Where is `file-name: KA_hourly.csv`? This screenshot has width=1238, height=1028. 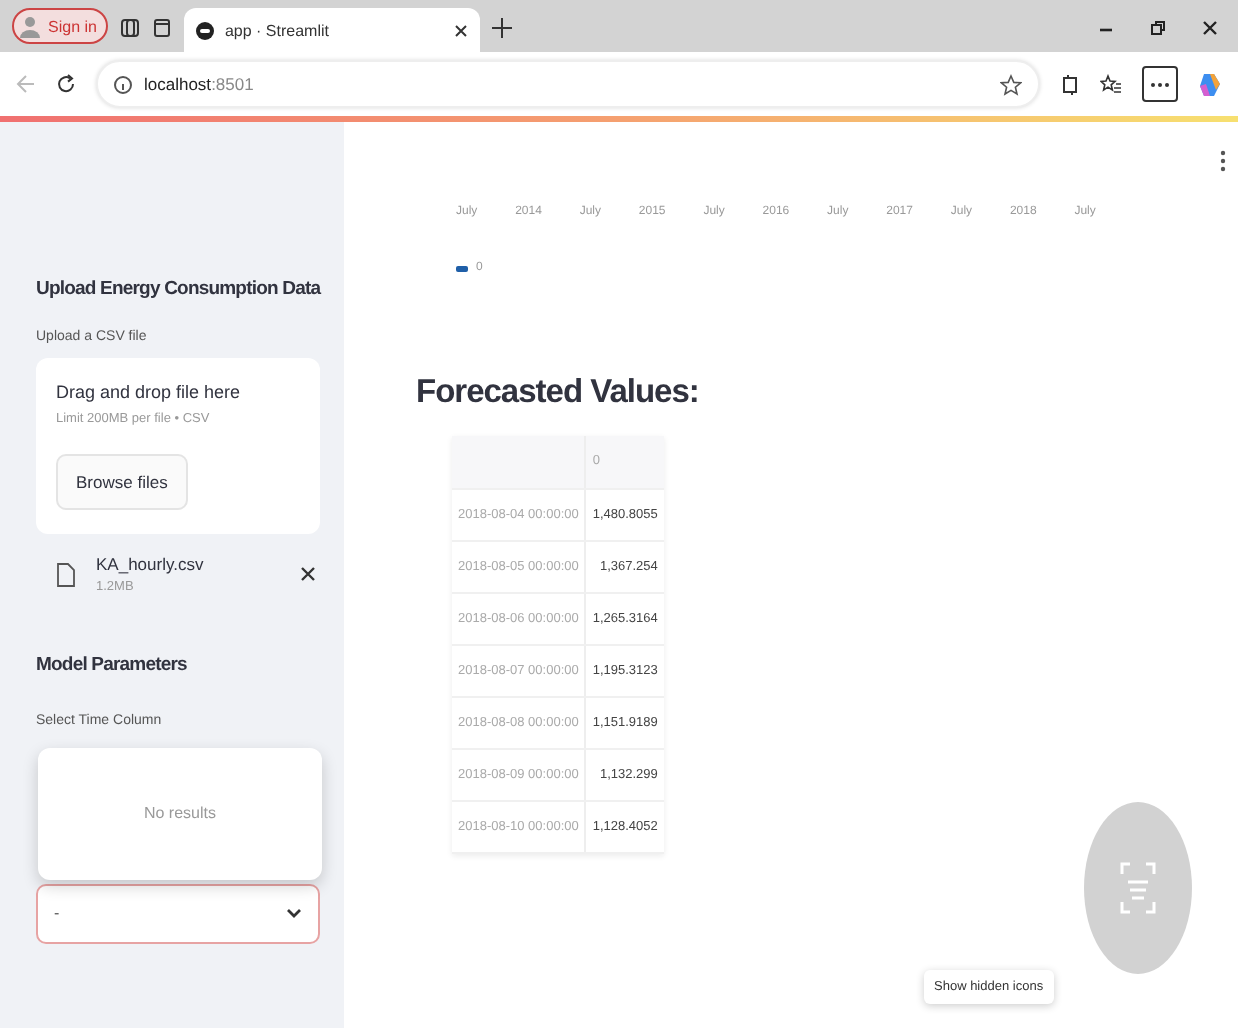 file-name: KA_hourly.csv is located at coordinates (150, 564).